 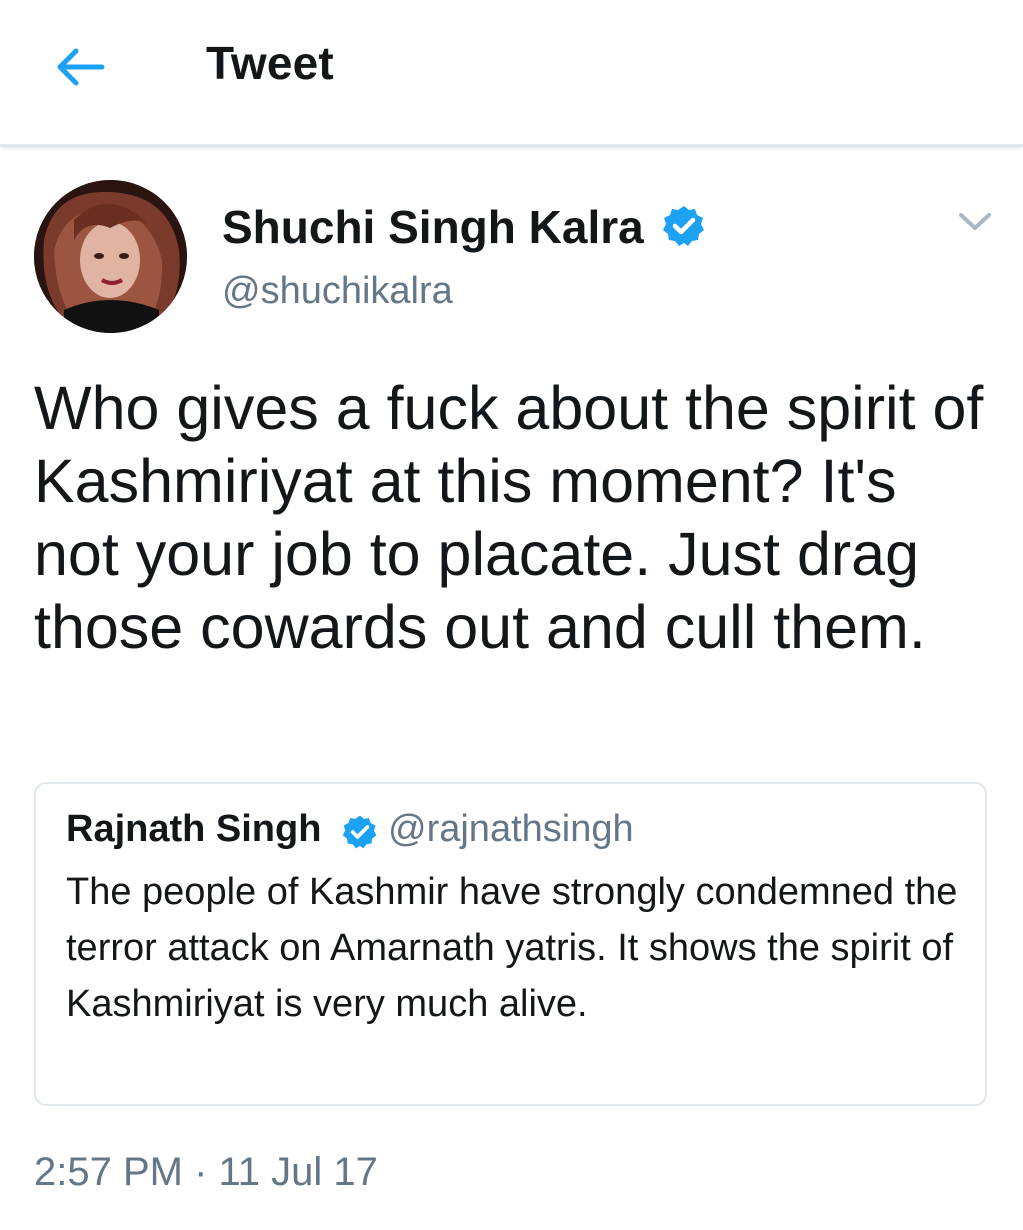 I want to click on author-name: Shuchi Singh Kalra, so click(x=433, y=227).